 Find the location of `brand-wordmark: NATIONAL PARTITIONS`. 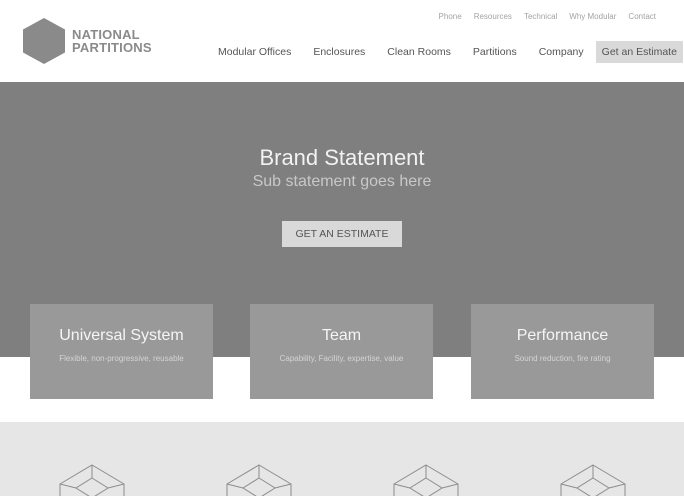

brand-wordmark: NATIONAL PARTITIONS is located at coordinates (112, 41).